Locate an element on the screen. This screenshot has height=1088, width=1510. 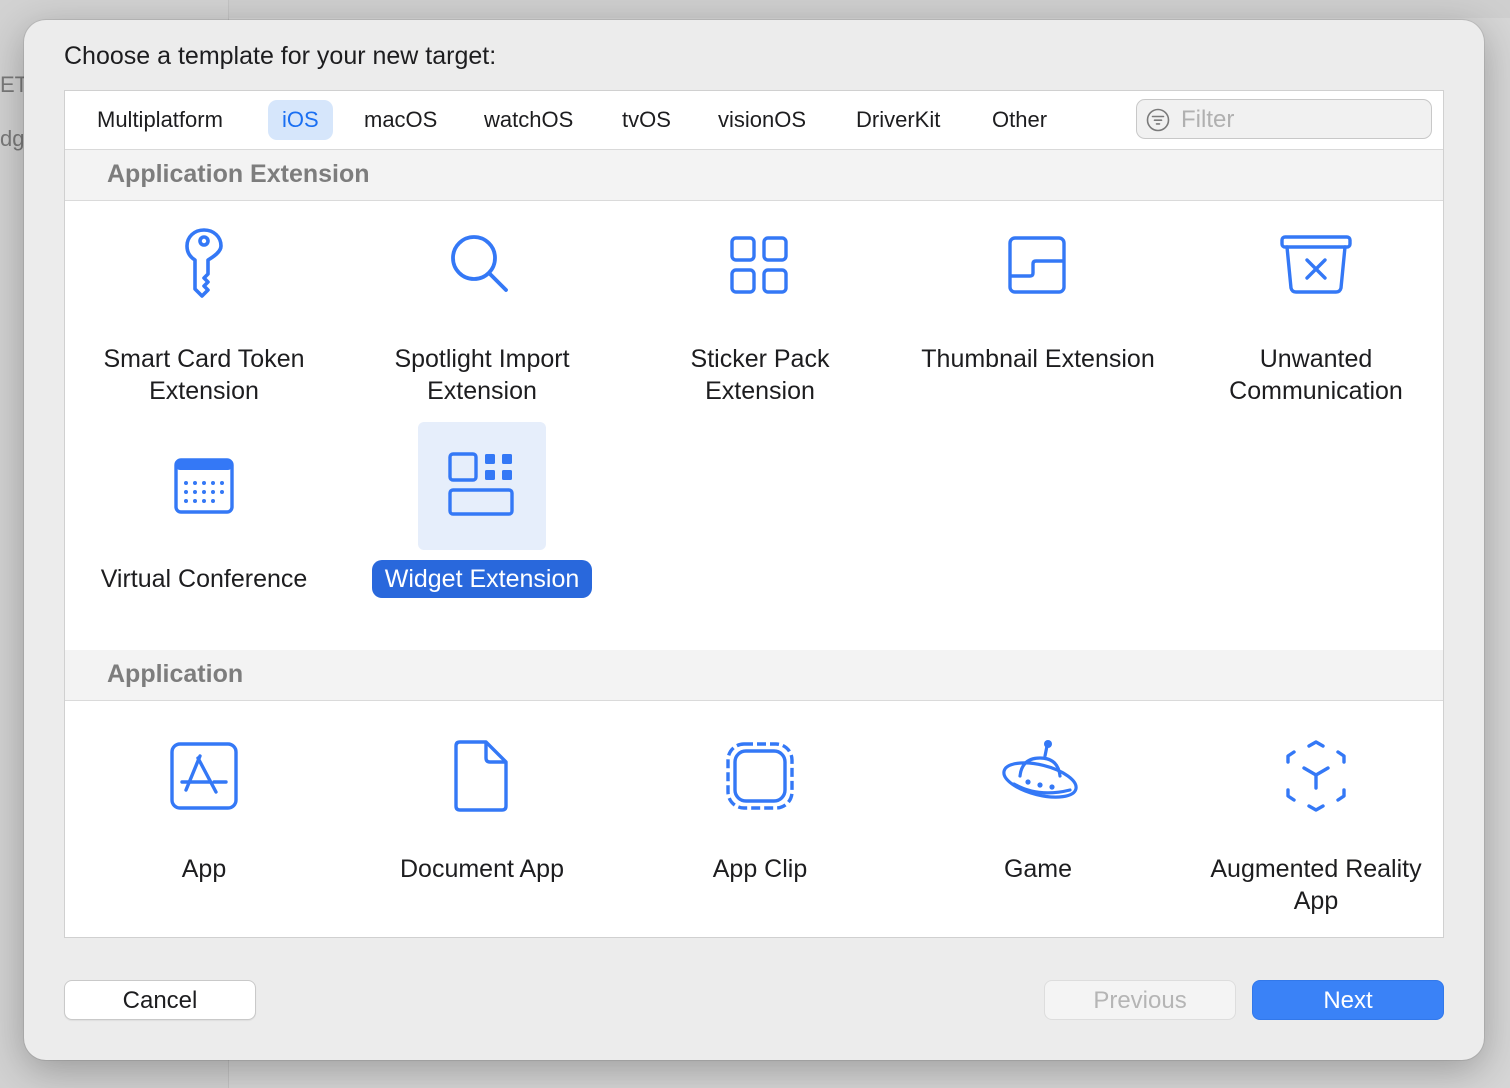
filter-field is located at coordinates (1284, 119).